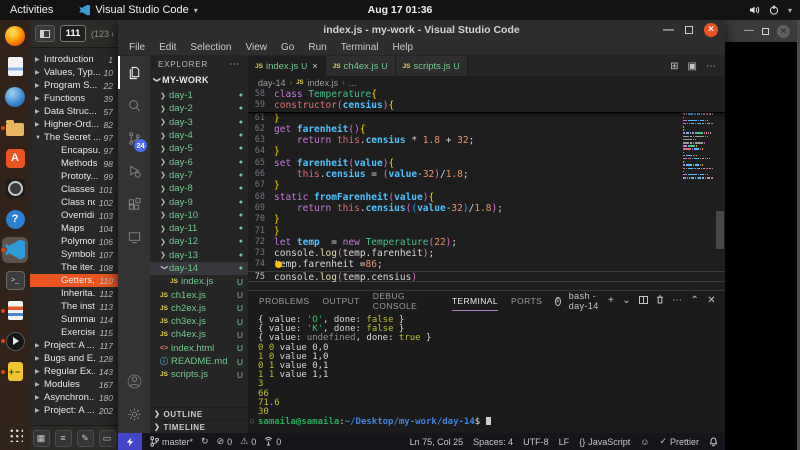 The width and height of the screenshot is (800, 450). I want to click on tab-ch4ex.js: JS ch4ex.js U, so click(360, 66).